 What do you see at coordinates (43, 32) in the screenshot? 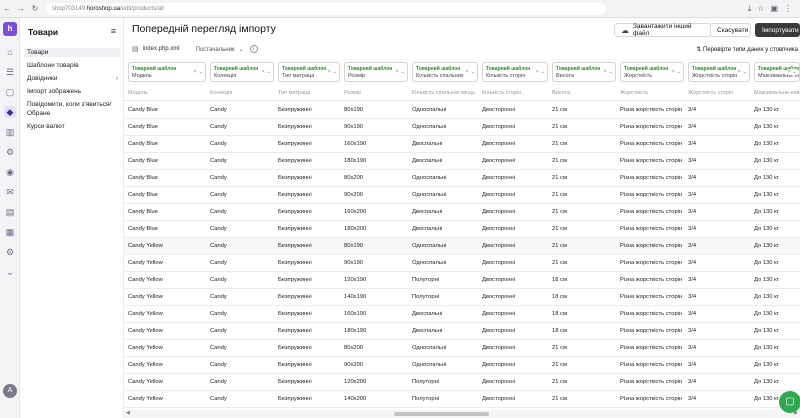
I see `sidebar-title: Товари` at bounding box center [43, 32].